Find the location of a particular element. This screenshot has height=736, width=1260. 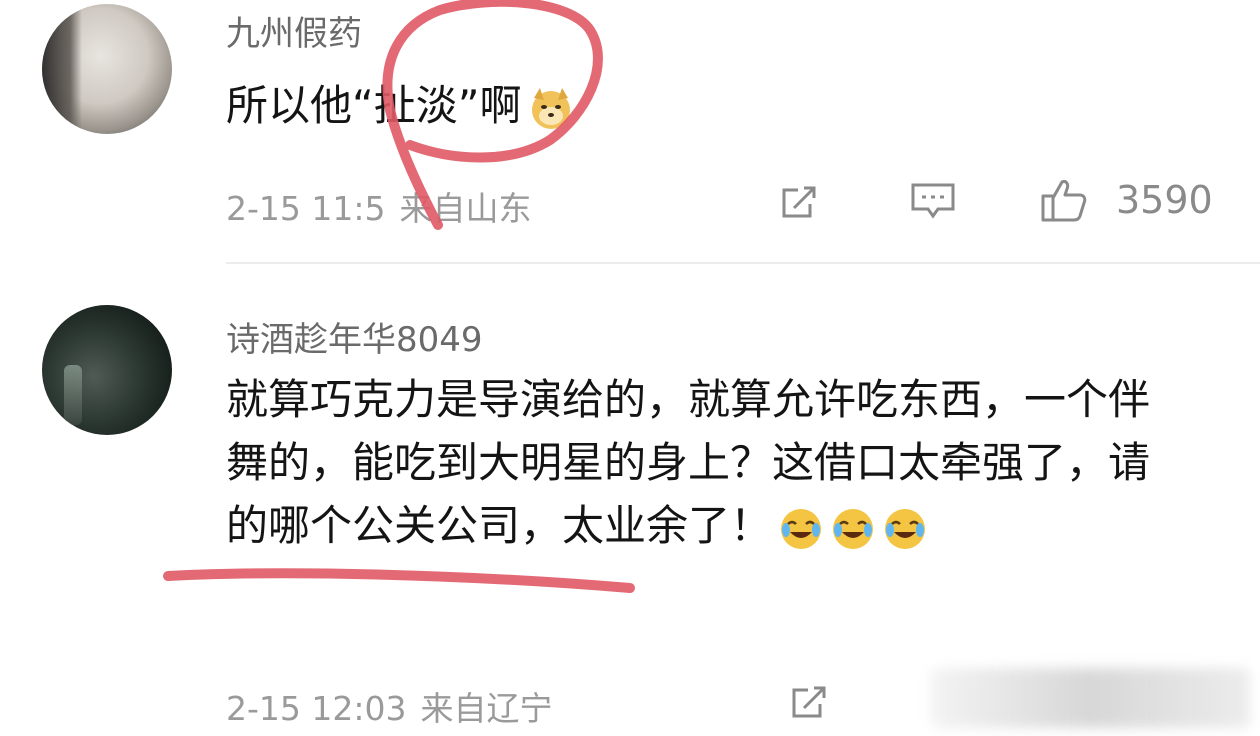

comment-location: 来自辽宁 is located at coordinates (486, 708).